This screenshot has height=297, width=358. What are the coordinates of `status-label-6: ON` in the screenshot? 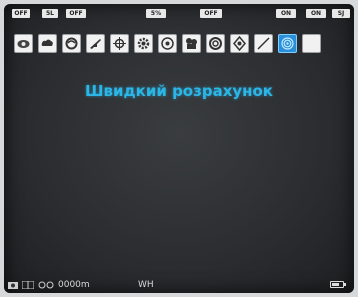 It's located at (286, 13).